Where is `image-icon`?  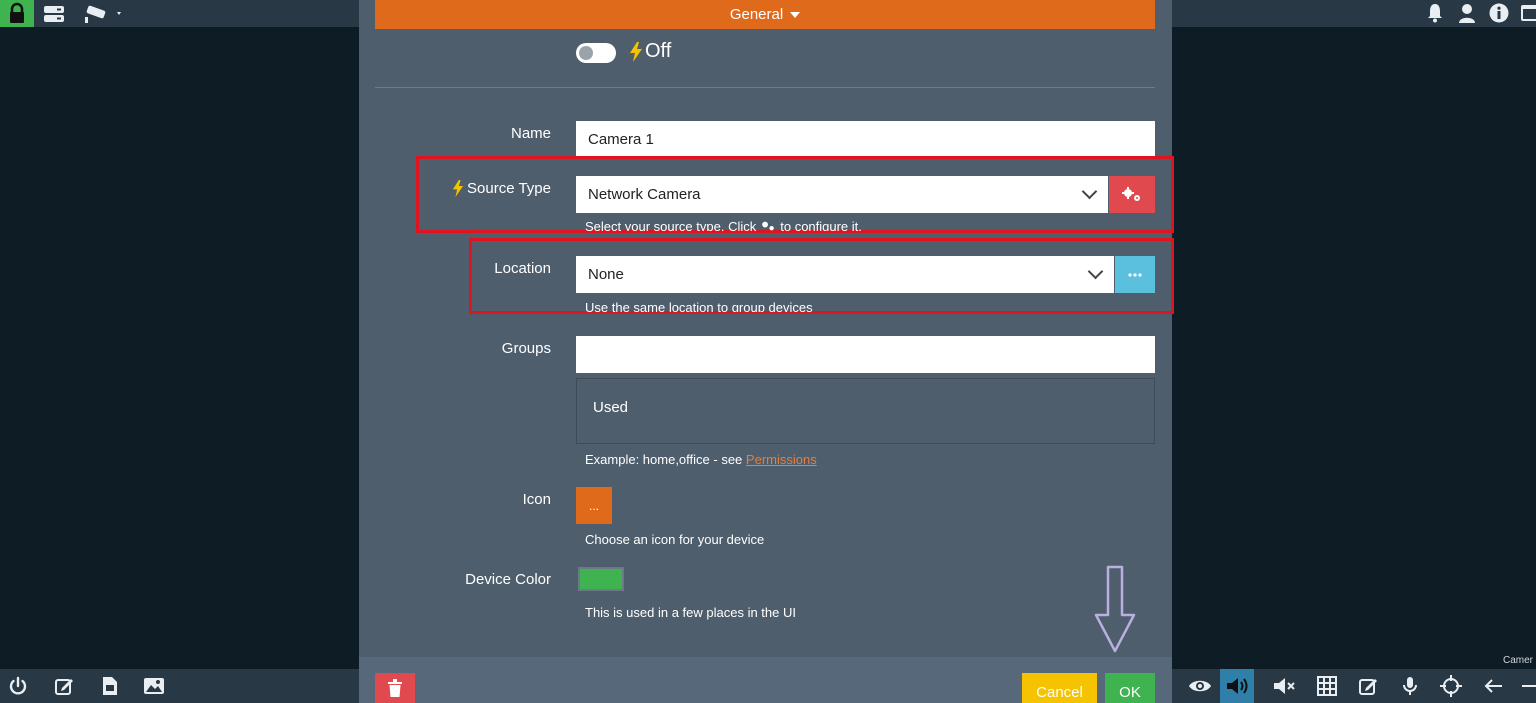 image-icon is located at coordinates (154, 686).